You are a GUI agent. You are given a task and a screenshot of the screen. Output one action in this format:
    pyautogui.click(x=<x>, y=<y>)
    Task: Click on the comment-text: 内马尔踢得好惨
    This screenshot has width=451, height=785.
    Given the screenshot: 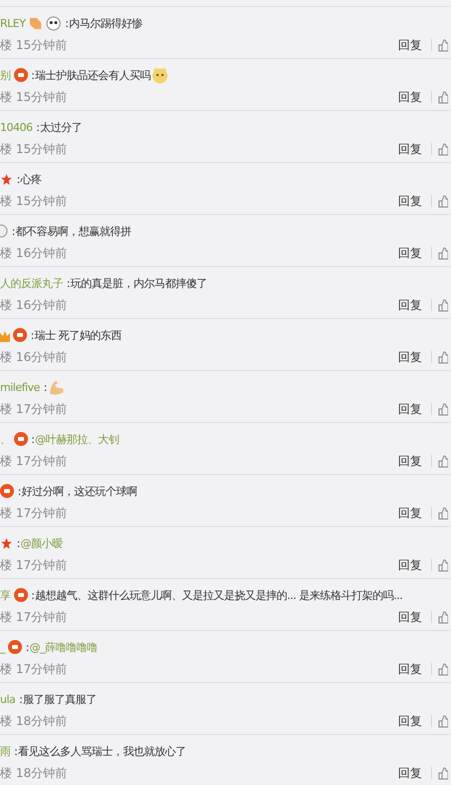 What is the action you would take?
    pyautogui.click(x=105, y=23)
    